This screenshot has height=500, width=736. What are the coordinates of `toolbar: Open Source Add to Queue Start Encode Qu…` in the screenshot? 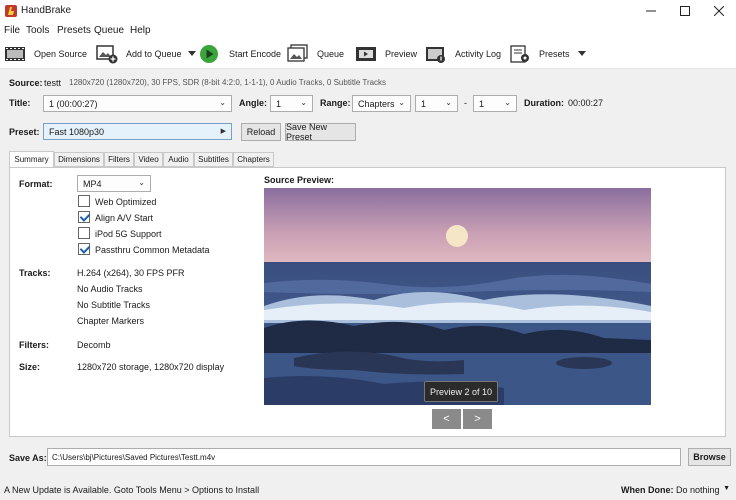 It's located at (368, 54).